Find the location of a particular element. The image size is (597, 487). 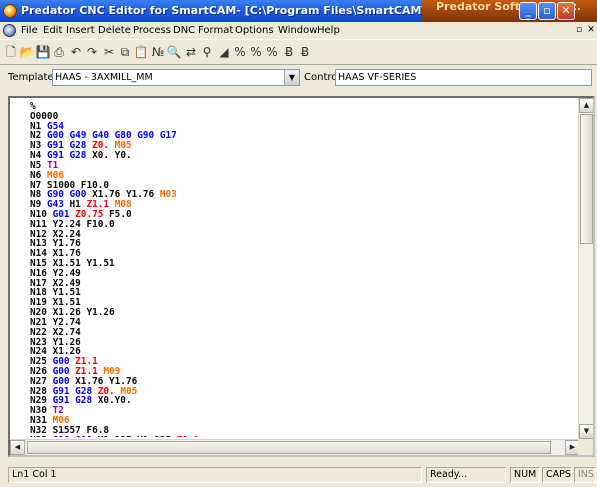

menu-format: Format is located at coordinates (215, 30).